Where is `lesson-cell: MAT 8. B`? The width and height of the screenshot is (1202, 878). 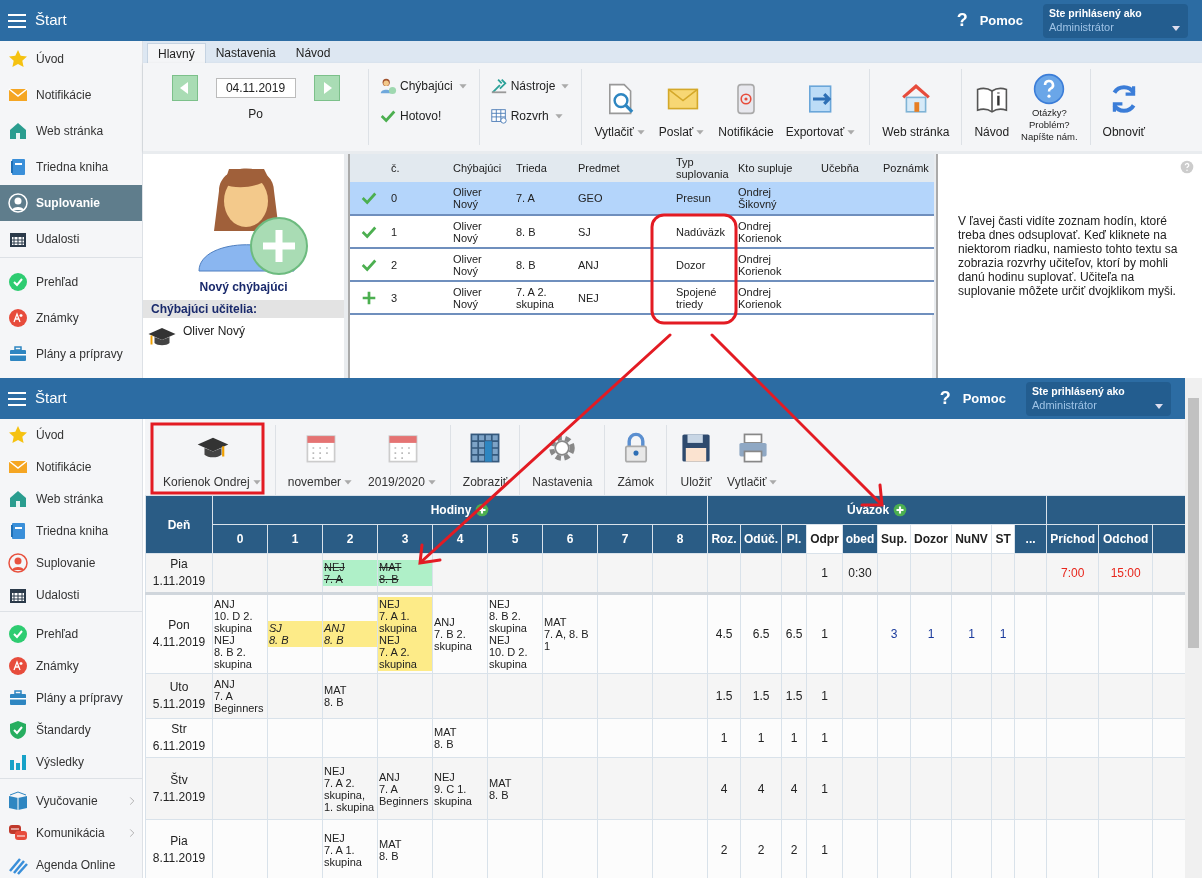
lesson-cell: MAT 8. B is located at coordinates (405, 573).